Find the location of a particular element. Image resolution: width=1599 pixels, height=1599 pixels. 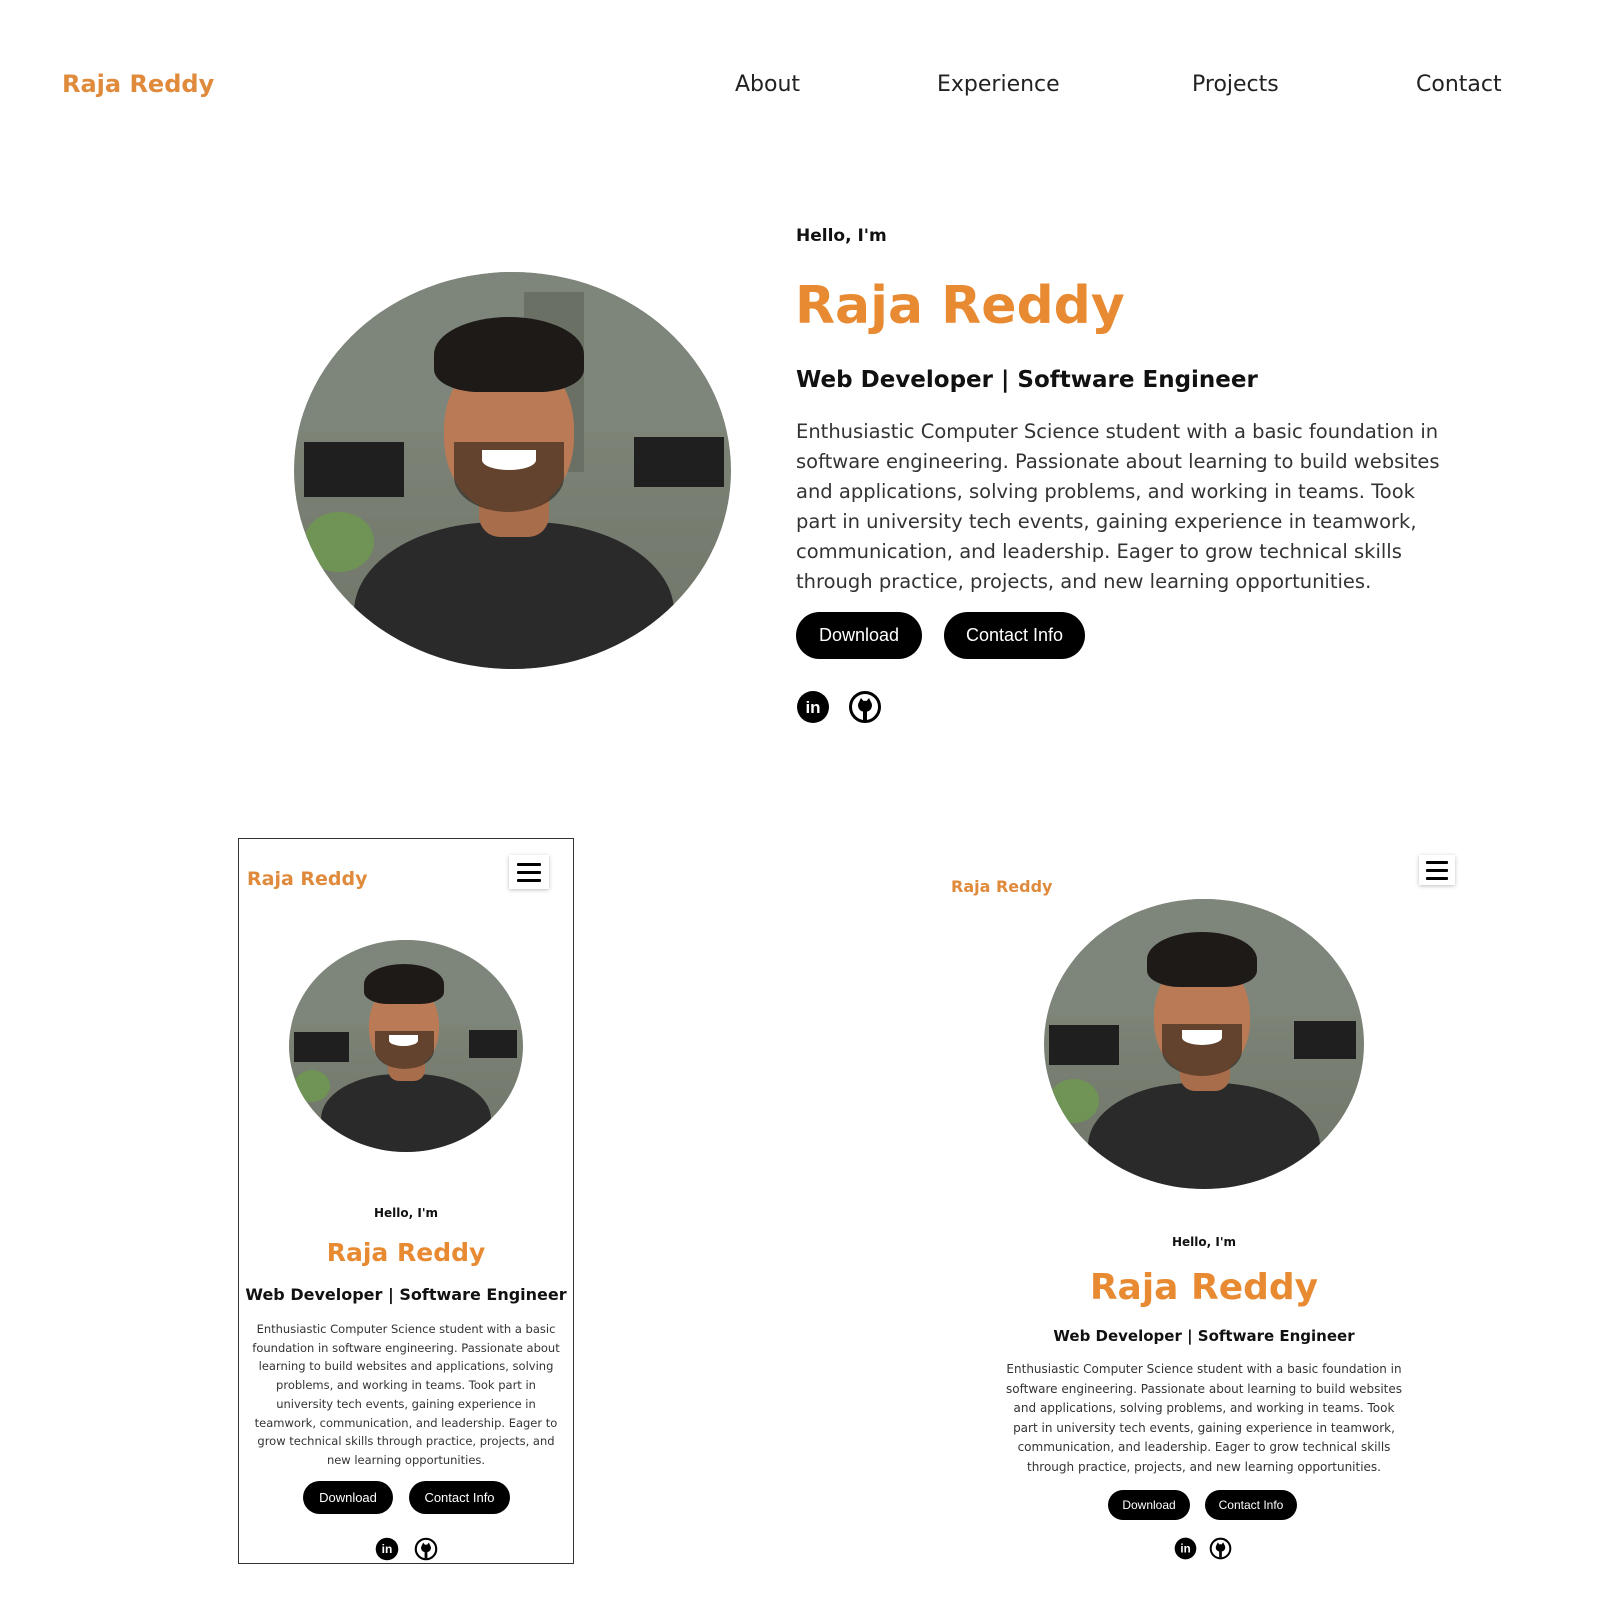

nav-projects: Projects is located at coordinates (1235, 84).